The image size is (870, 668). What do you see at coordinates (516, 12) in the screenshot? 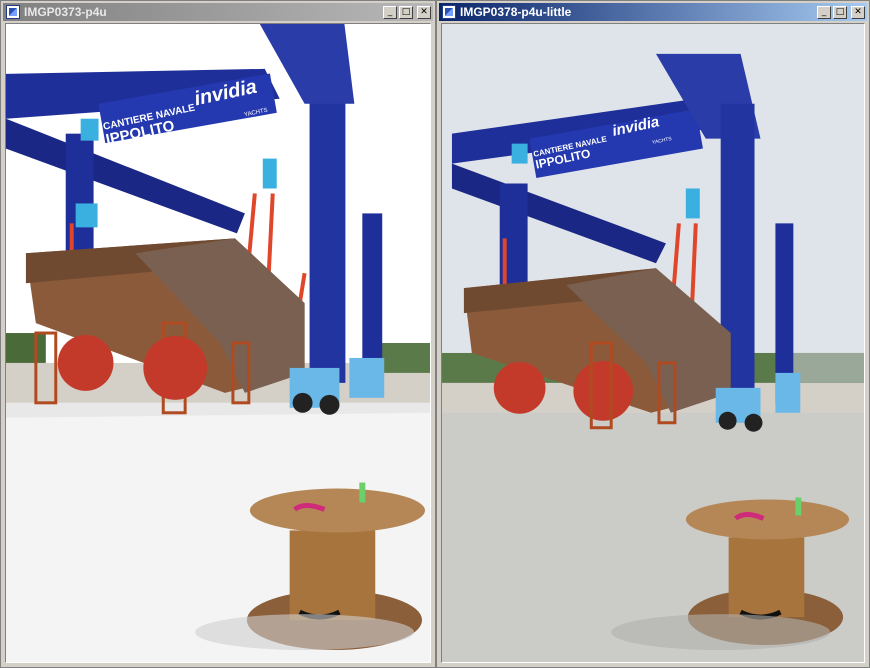
I see `window-title: IMGP0378-p4u-little` at bounding box center [516, 12].